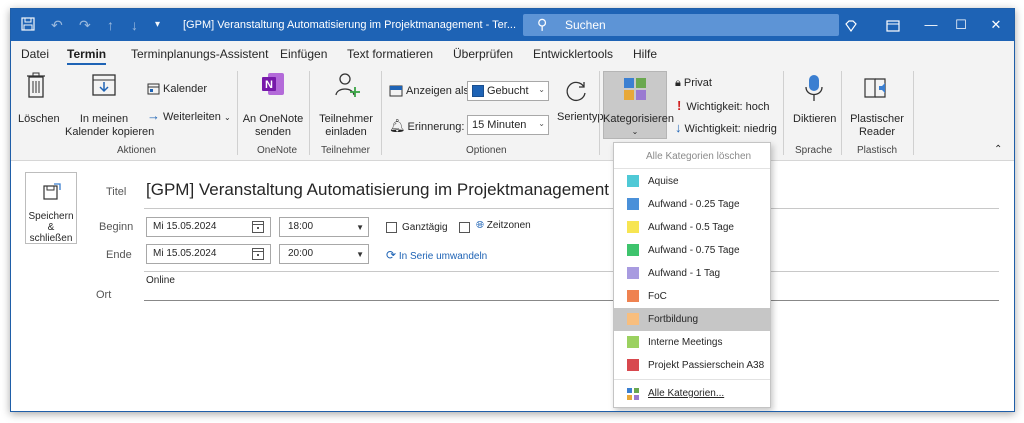 This screenshot has height=423, width=1024. I want to click on delete-button: Löschen, so click(39, 119).